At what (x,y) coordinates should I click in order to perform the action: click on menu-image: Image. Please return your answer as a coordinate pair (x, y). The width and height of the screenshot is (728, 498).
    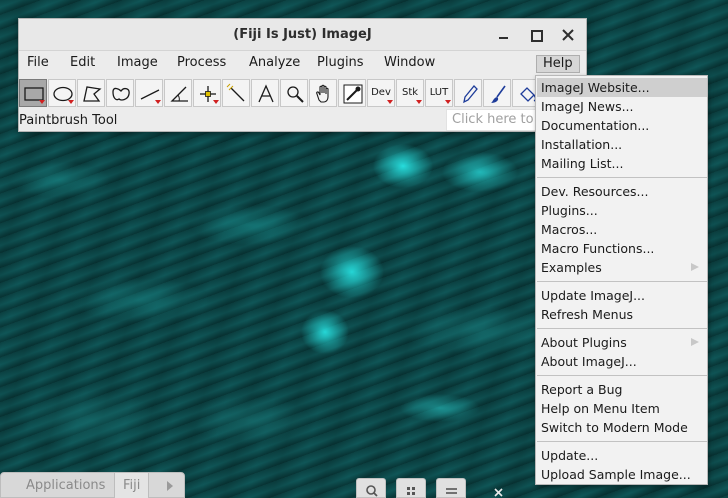
    Looking at the image, I should click on (137, 64).